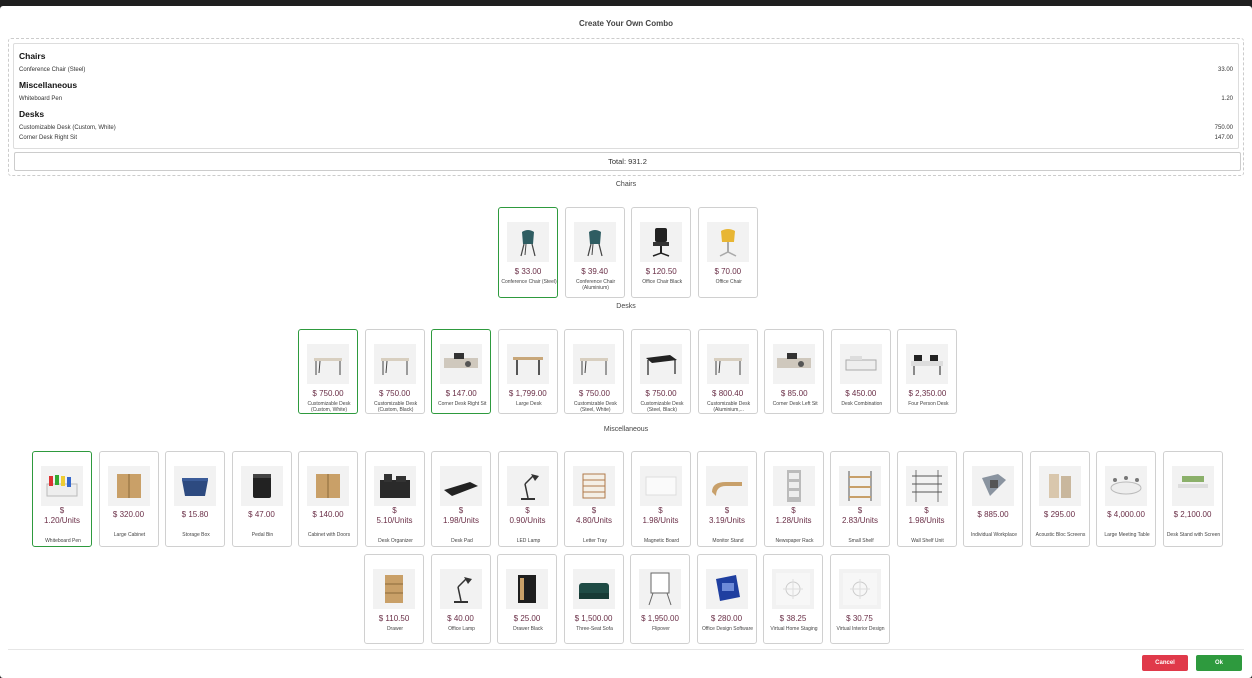 Image resolution: width=1252 pixels, height=678 pixels. What do you see at coordinates (594, 393) in the screenshot?
I see `product-price: $ 750.00` at bounding box center [594, 393].